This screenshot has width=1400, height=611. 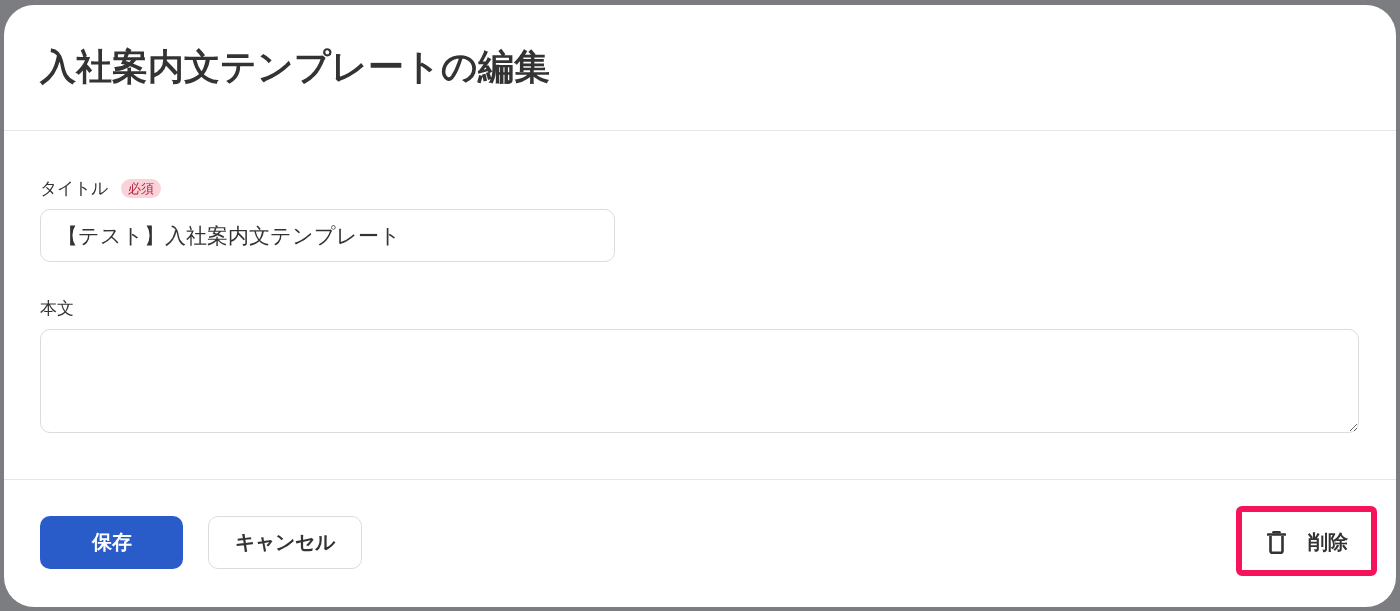 I want to click on save-button: 保存, so click(x=111, y=542).